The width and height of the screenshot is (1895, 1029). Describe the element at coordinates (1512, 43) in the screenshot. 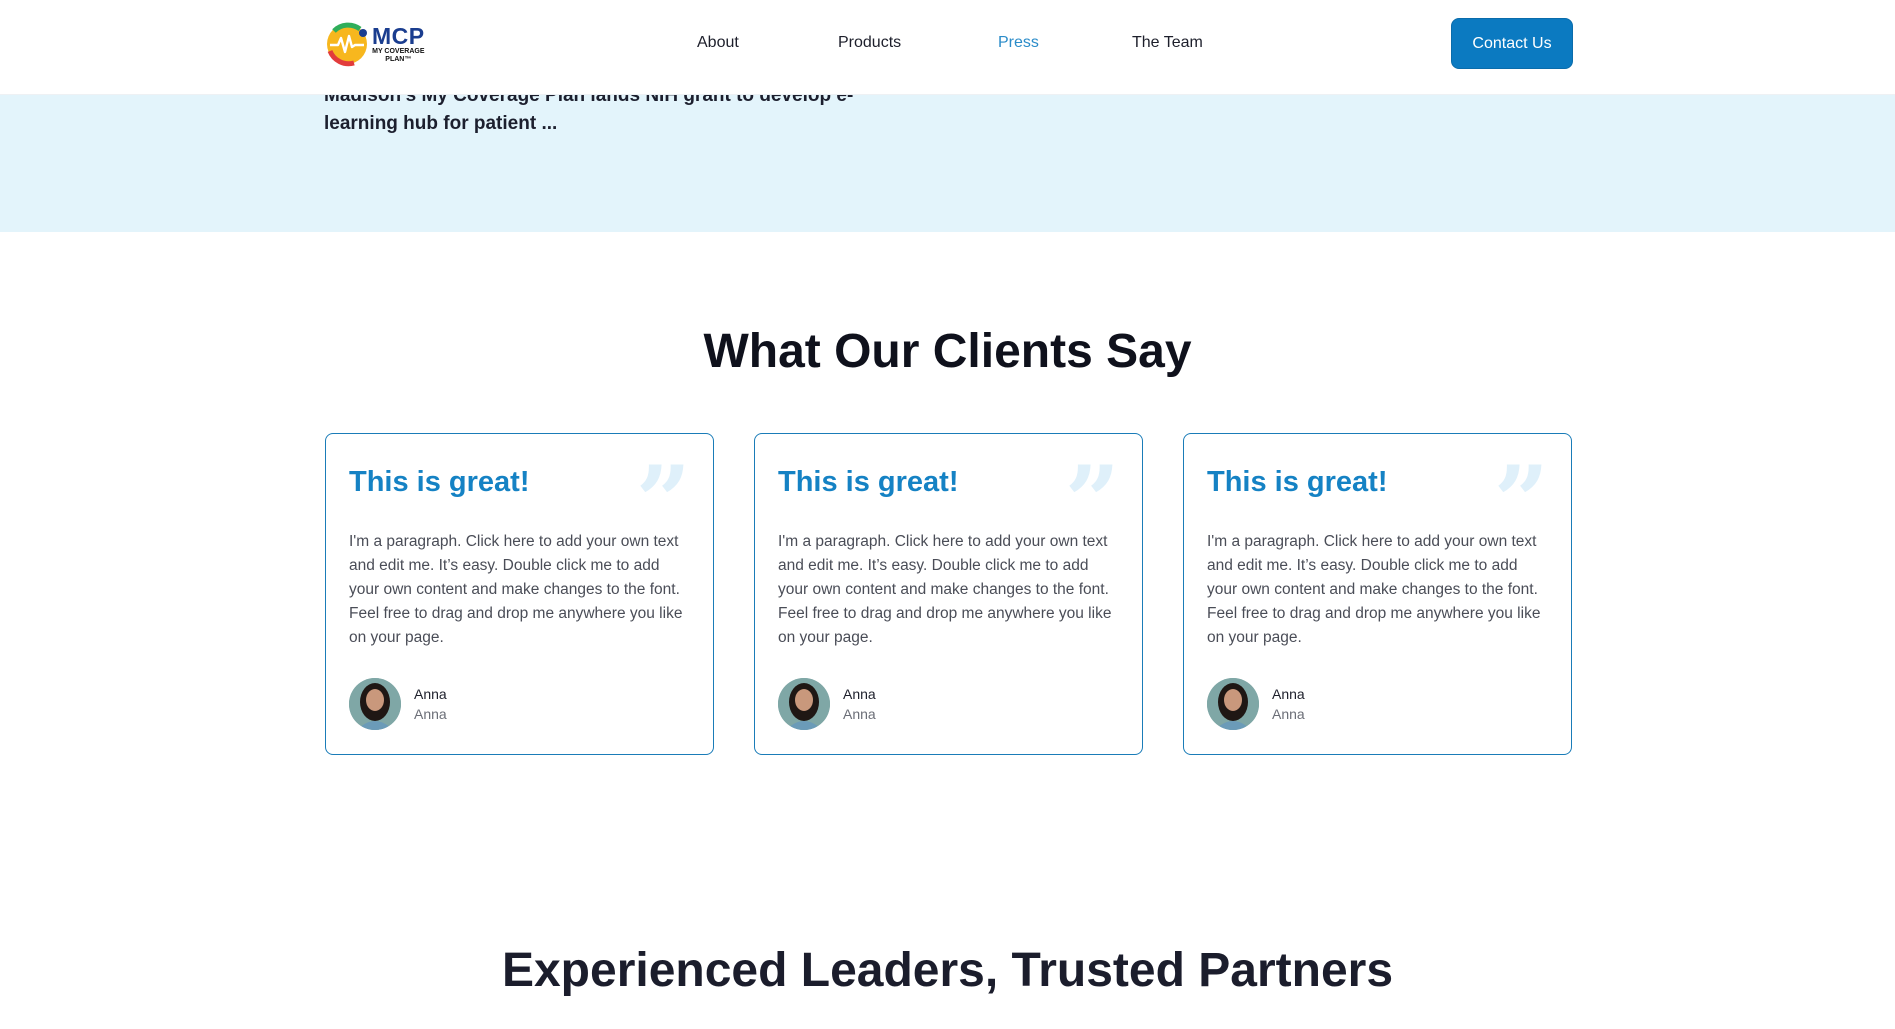

I see `contact-us-button: Contact Us` at that location.